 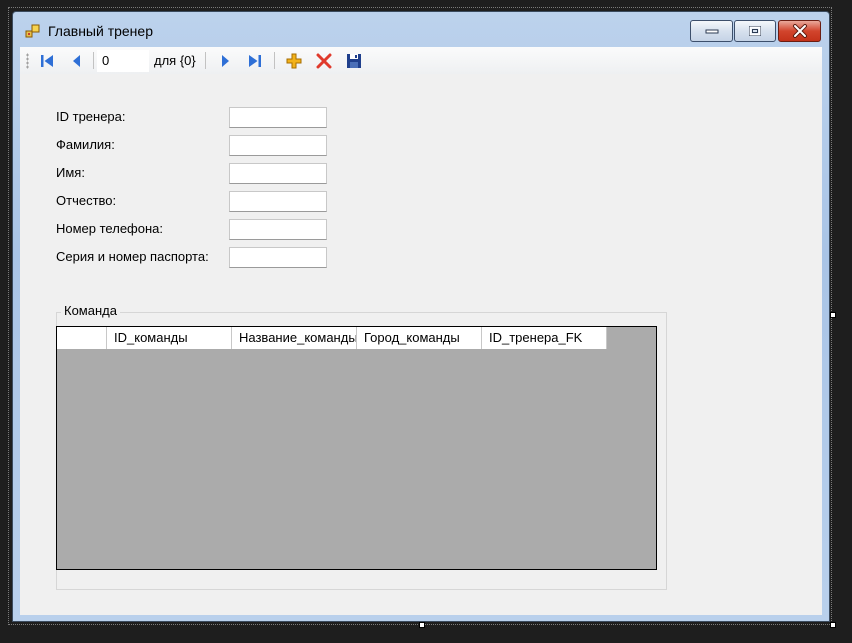 I want to click on move-last-icon, so click(x=254, y=60).